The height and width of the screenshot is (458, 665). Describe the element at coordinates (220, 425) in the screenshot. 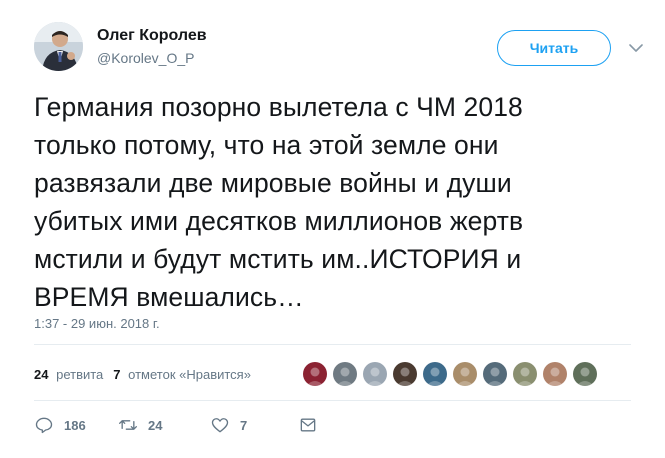

I see `heart-icon` at that location.